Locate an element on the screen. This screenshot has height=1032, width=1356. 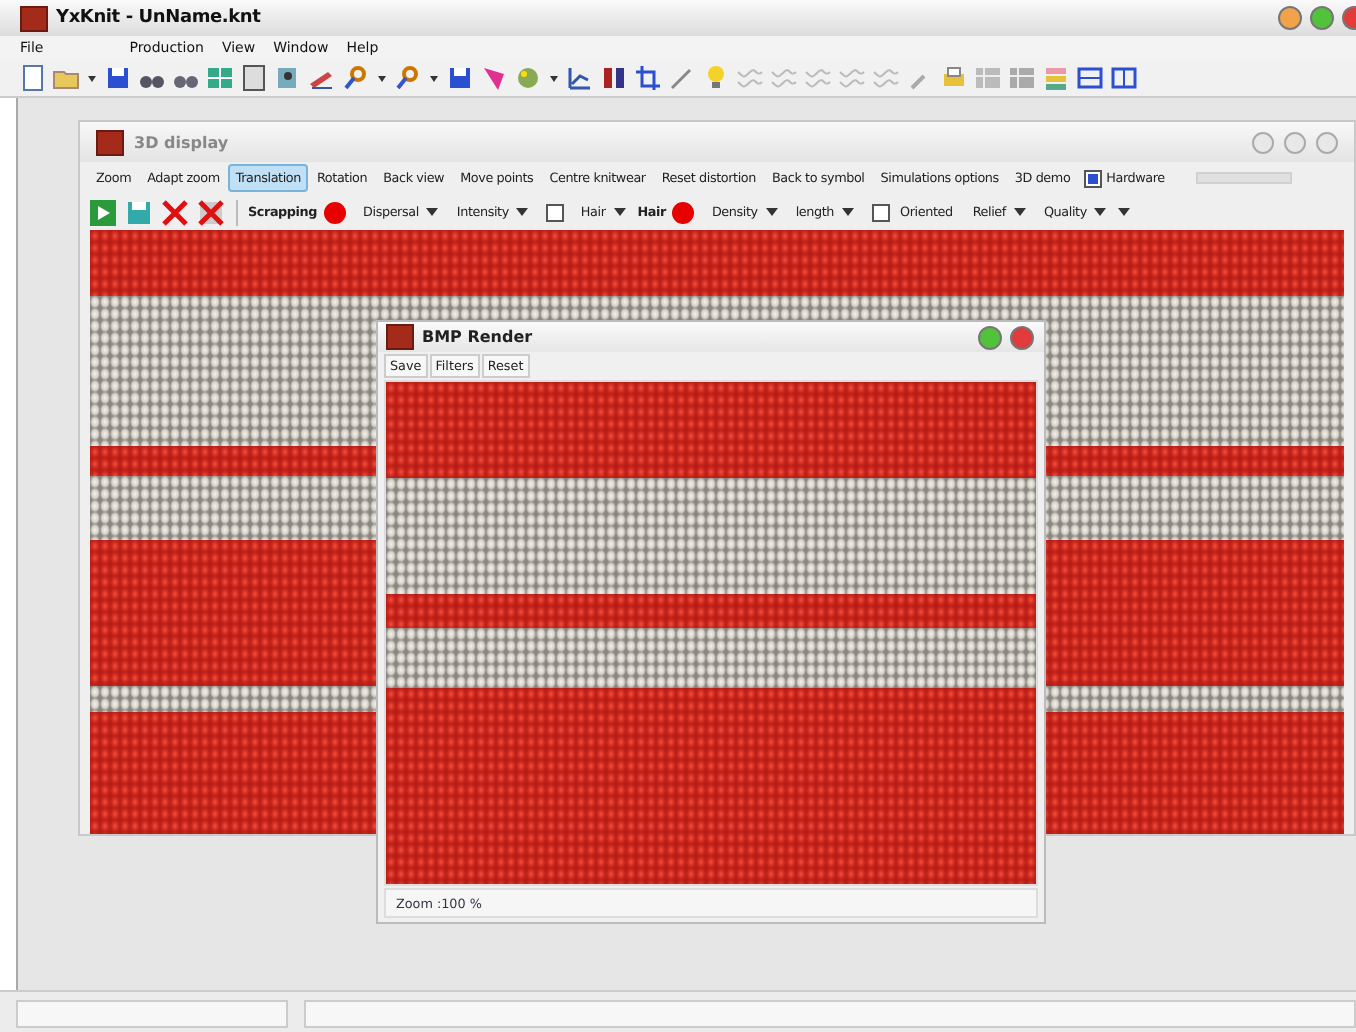
crop-icon is located at coordinates (648, 78).